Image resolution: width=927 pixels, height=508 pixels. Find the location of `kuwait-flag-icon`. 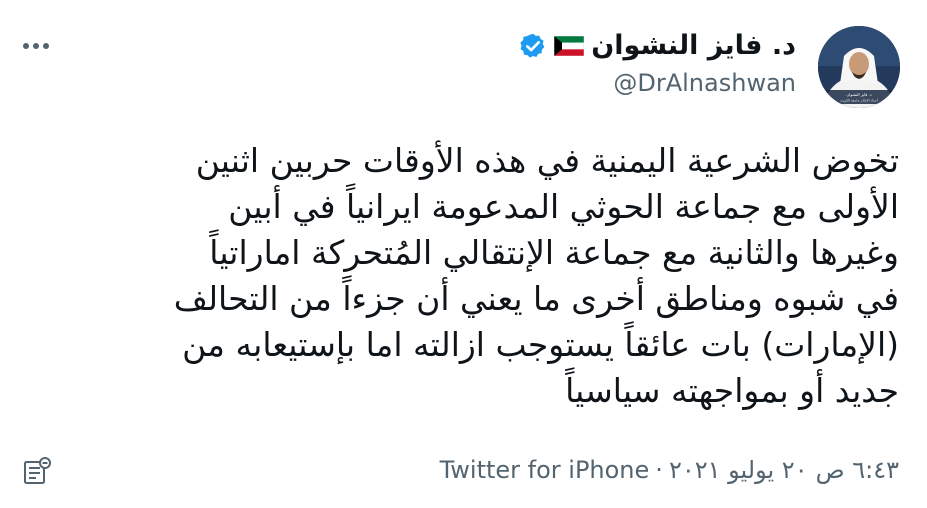

kuwait-flag-icon is located at coordinates (569, 46).